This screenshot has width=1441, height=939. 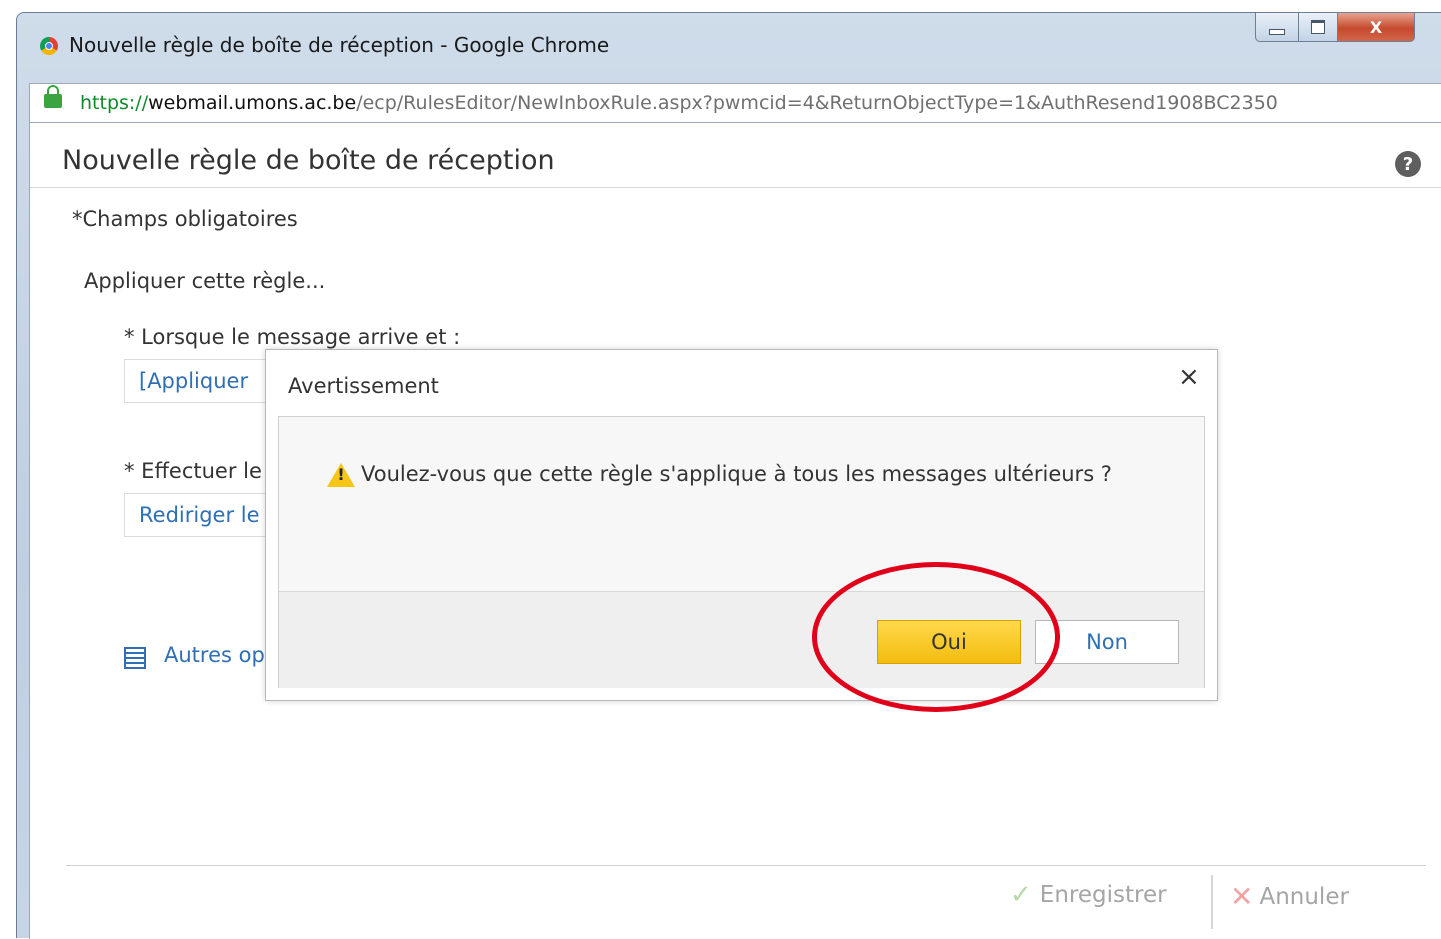 I want to click on action-label: * Effectuer le, so click(x=193, y=471).